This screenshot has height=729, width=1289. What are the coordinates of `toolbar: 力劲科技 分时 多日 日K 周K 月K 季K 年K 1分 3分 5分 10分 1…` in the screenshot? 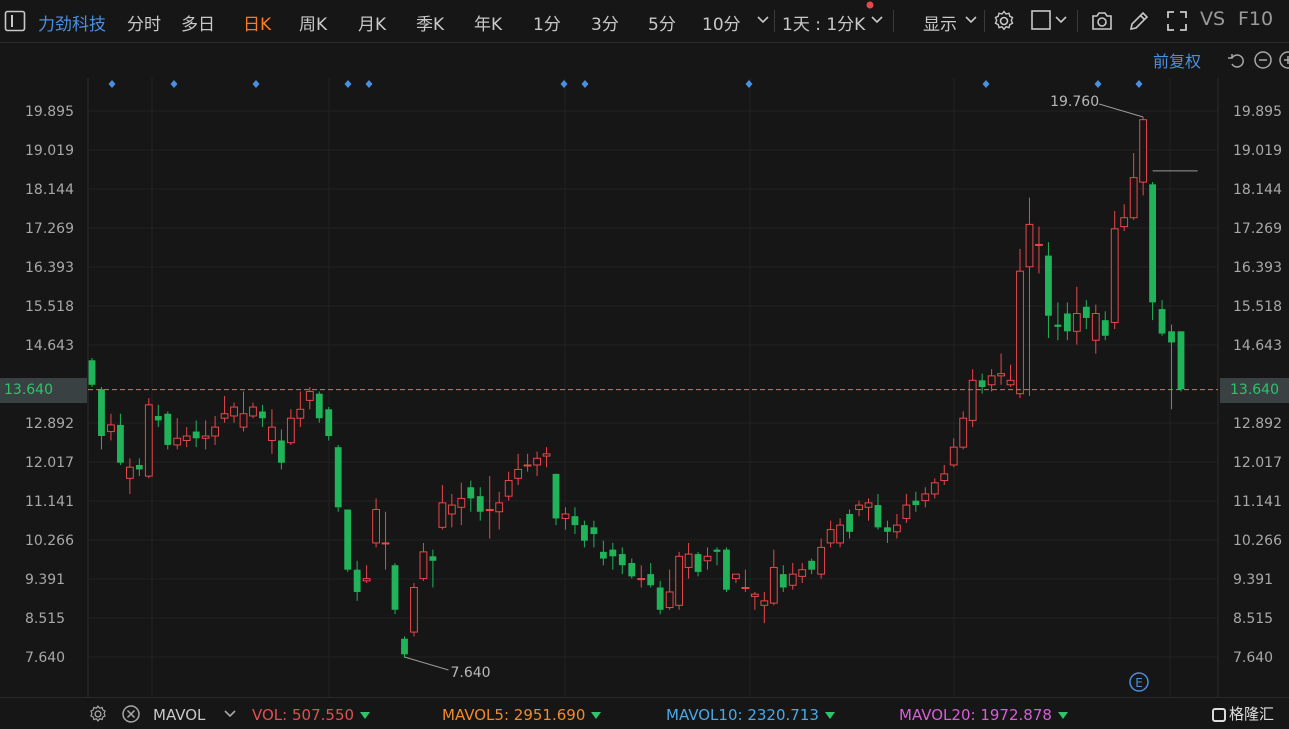 It's located at (644, 21).